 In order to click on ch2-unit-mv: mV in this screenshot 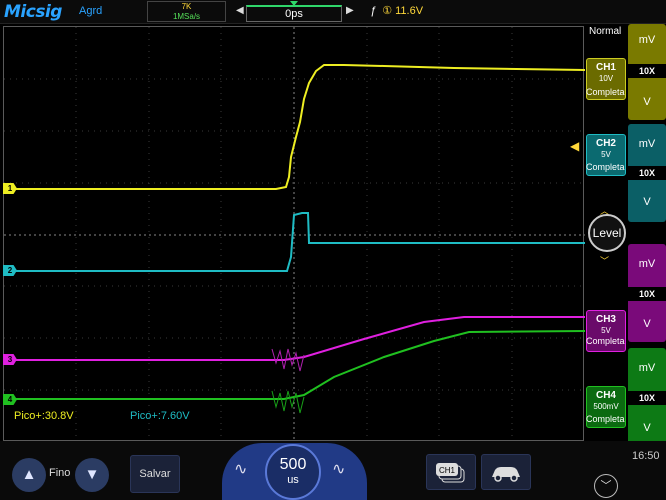, I will do `click(647, 144)`.